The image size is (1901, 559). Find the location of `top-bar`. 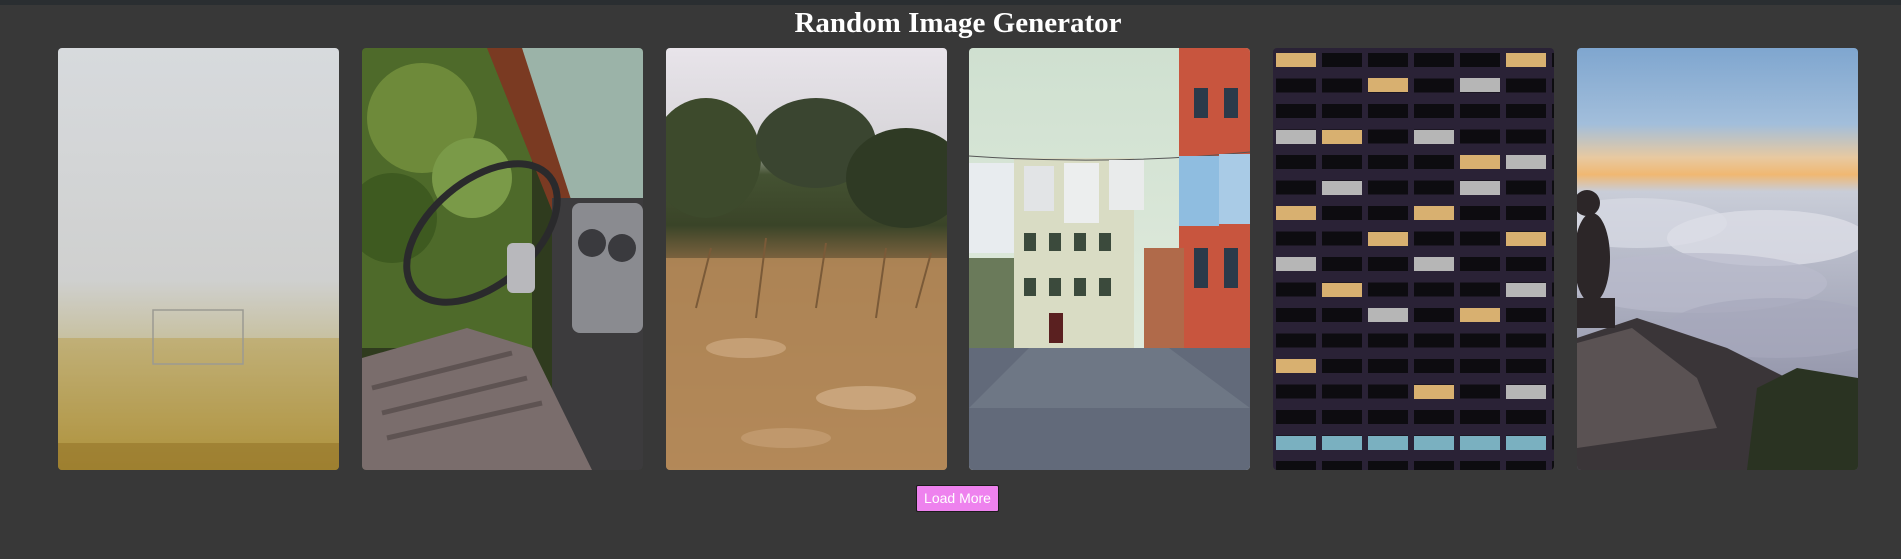

top-bar is located at coordinates (950, 2).